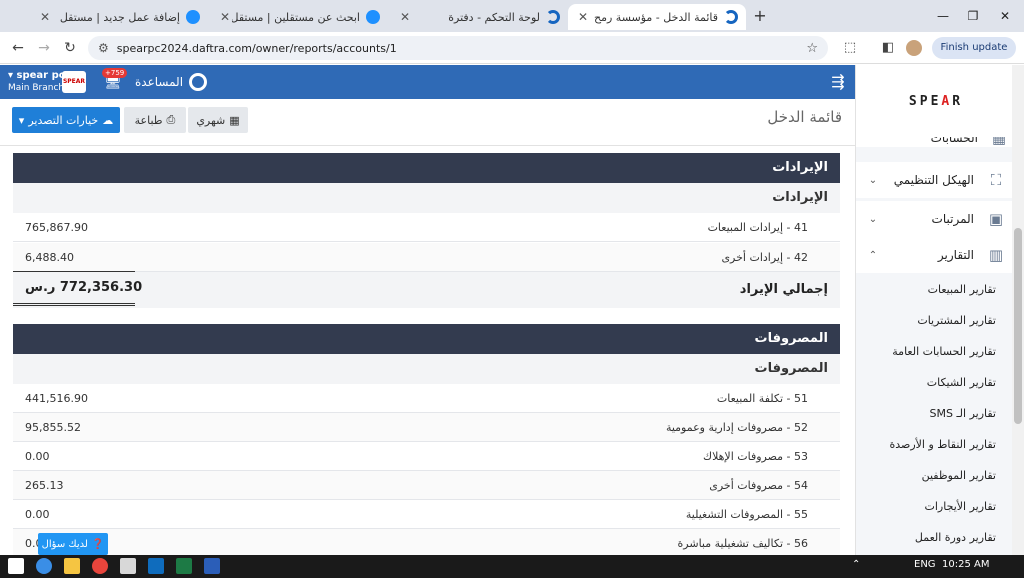 The height and width of the screenshot is (578, 1024). Describe the element at coordinates (53, 427) in the screenshot. I see `row-amount: 95,855.52` at that location.